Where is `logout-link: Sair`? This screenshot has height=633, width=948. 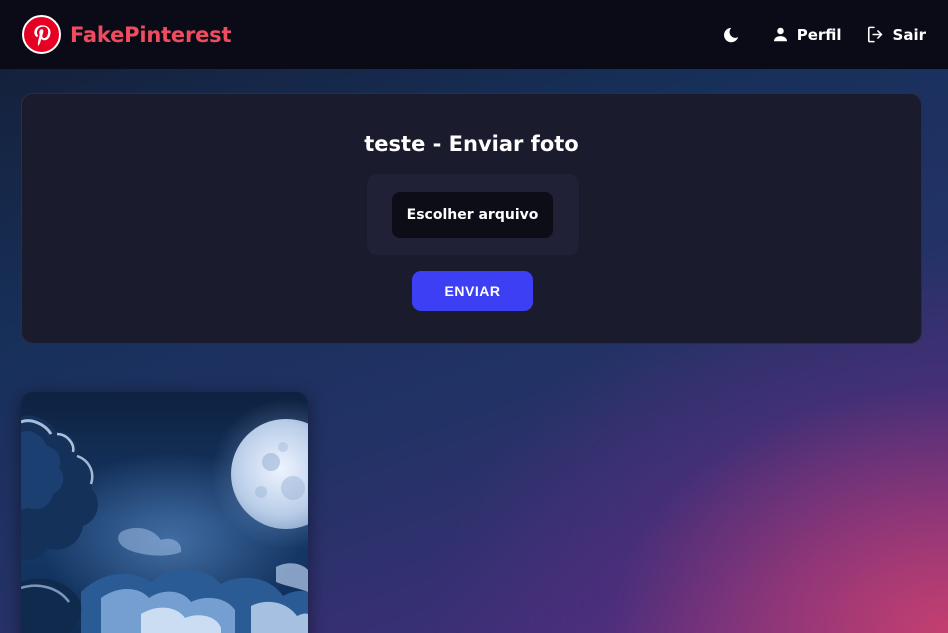 logout-link: Sair is located at coordinates (896, 34).